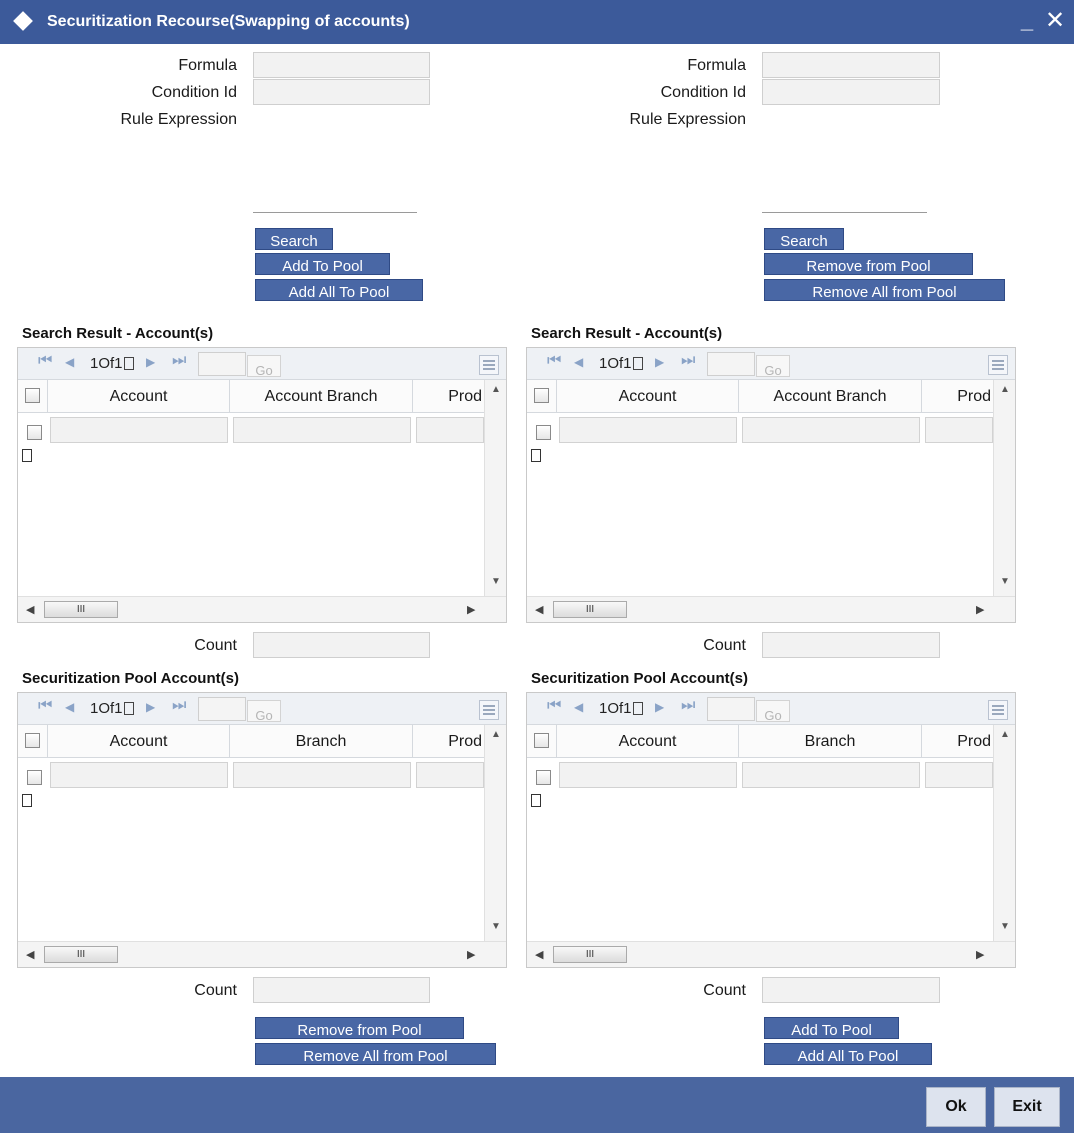 The width and height of the screenshot is (1074, 1133). What do you see at coordinates (322, 264) in the screenshot?
I see `add-to-pool-button-left: Add To Pool` at bounding box center [322, 264].